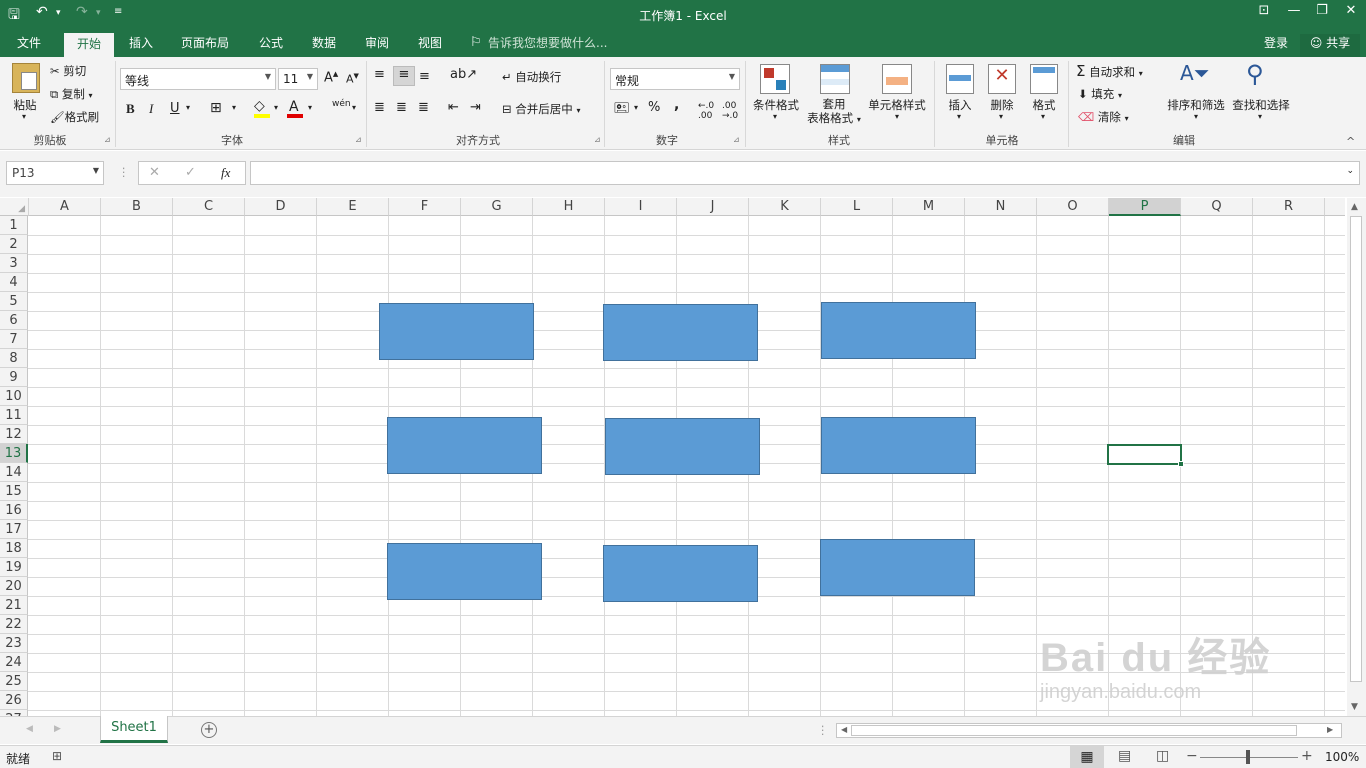 The image size is (1366, 768). I want to click on format-dropdown-icon: ▾, so click(1043, 116).